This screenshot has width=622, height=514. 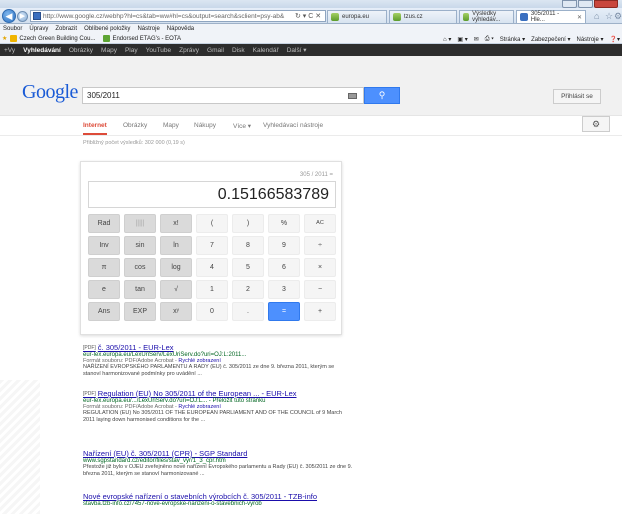 What do you see at coordinates (284, 245) in the screenshot?
I see `calc-key-9: 9` at bounding box center [284, 245].